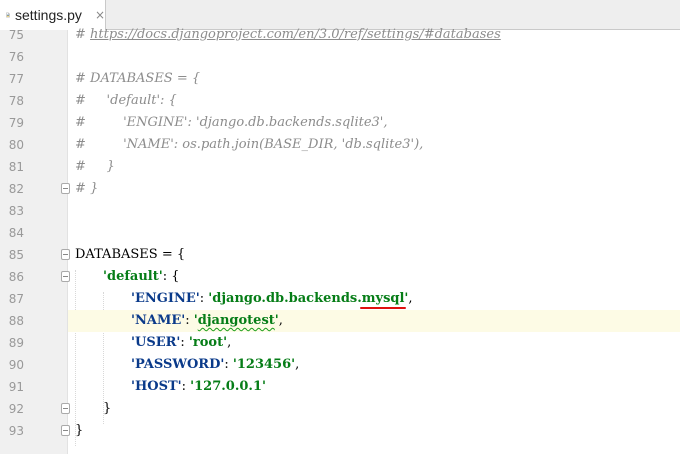  I want to click on line-number: 77, so click(16, 79).